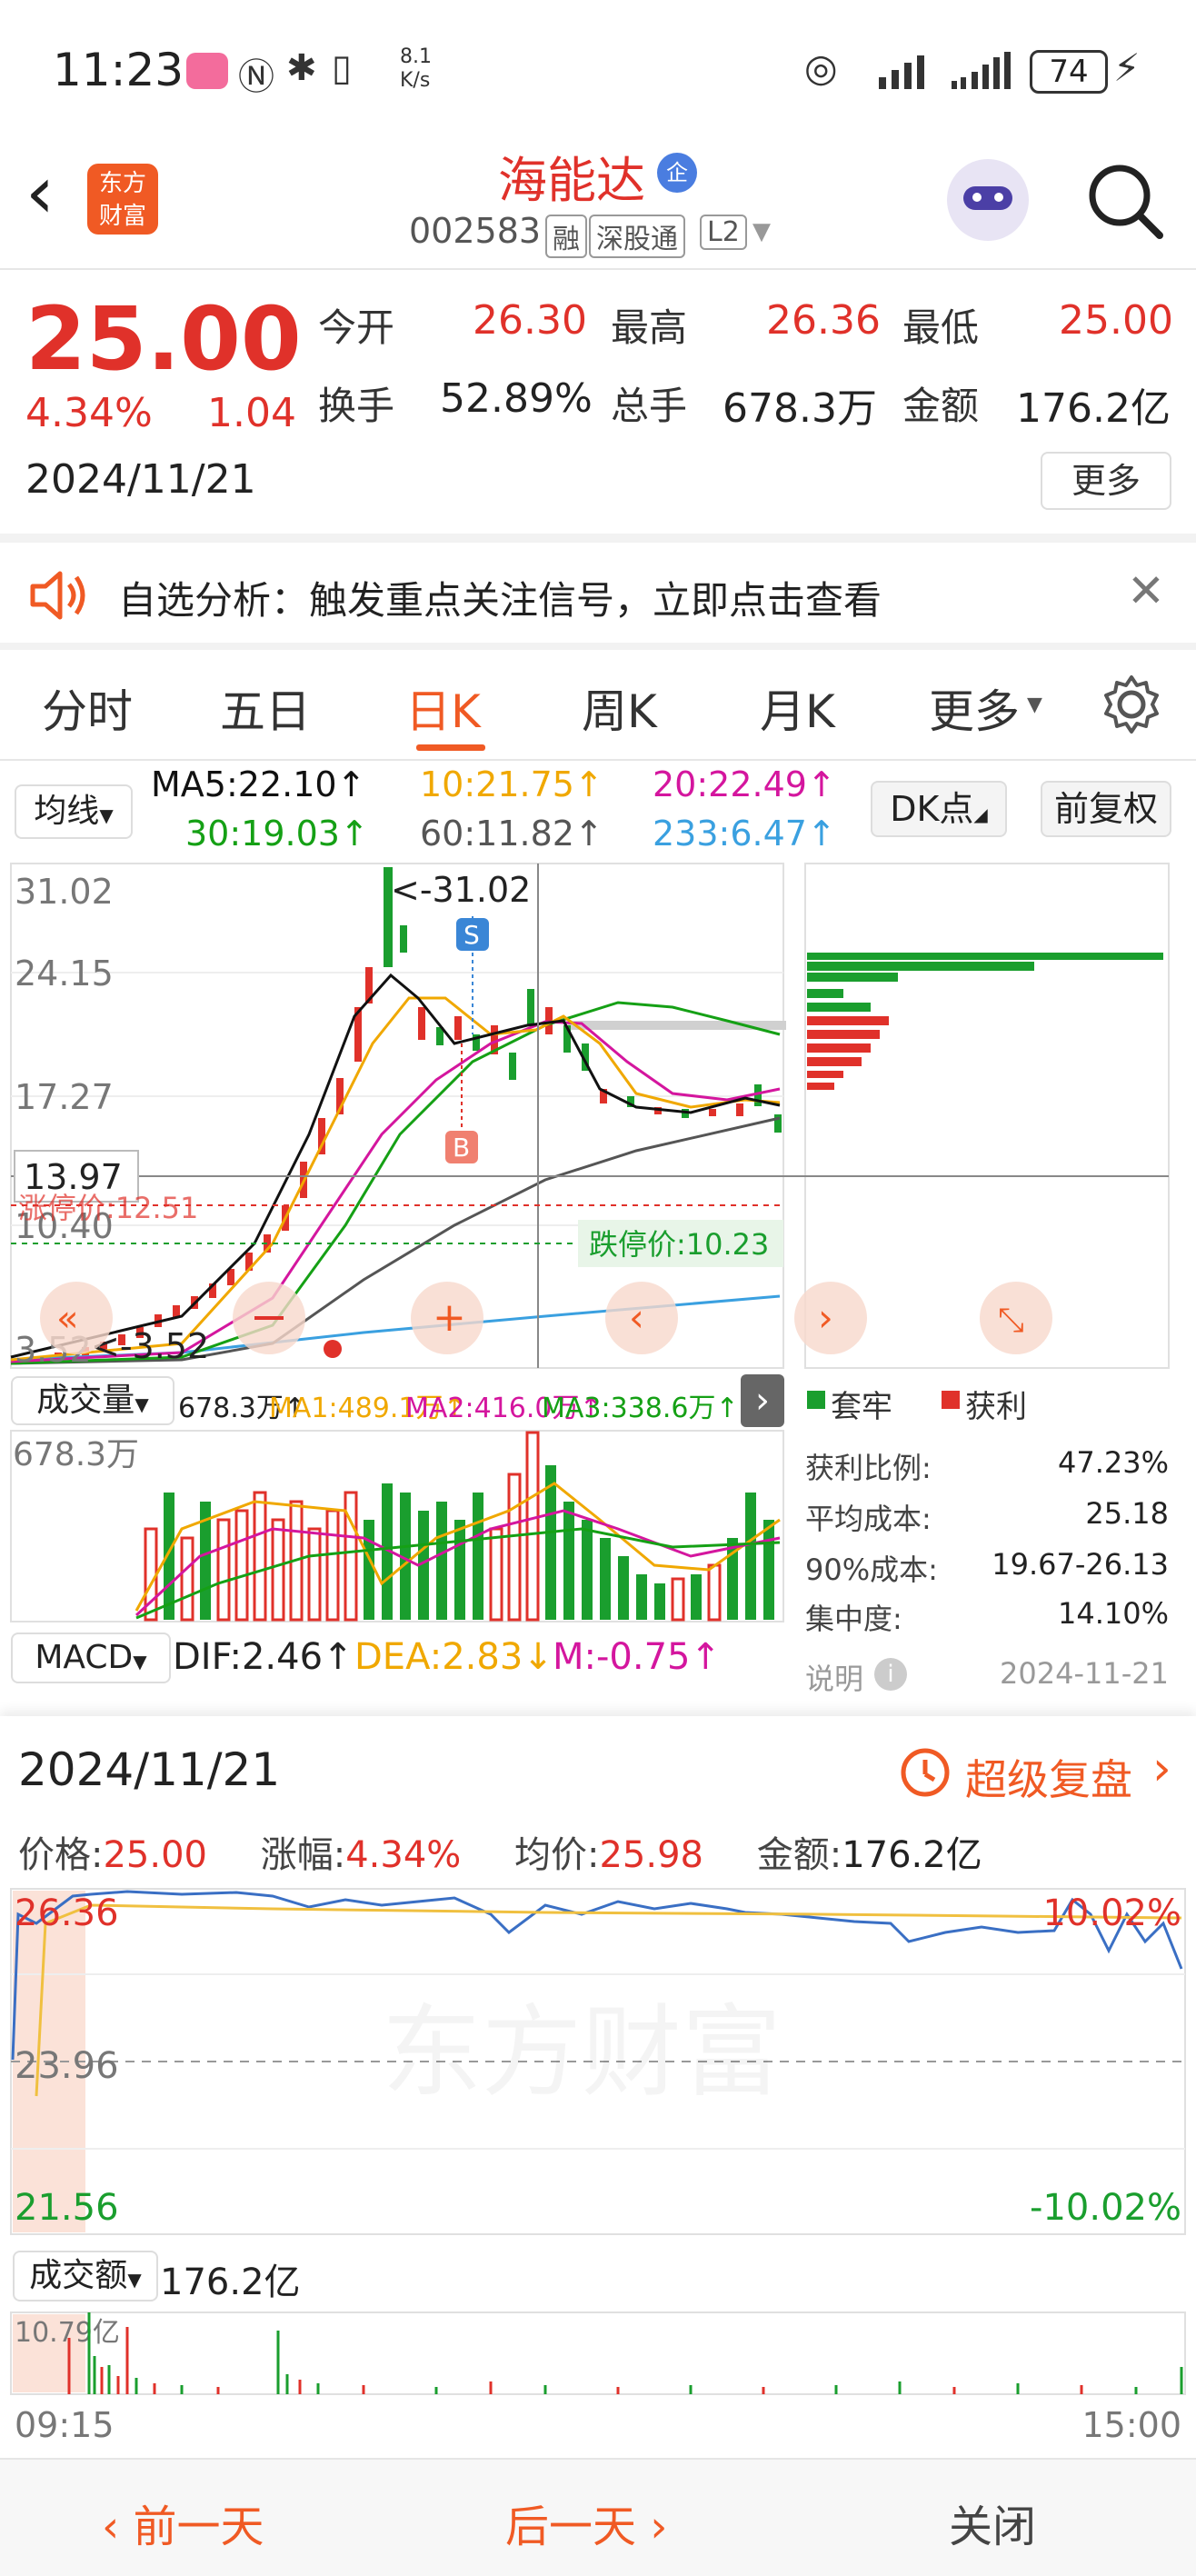 Image resolution: width=1196 pixels, height=2576 pixels. I want to click on chip-distribution, so click(985, 1021).